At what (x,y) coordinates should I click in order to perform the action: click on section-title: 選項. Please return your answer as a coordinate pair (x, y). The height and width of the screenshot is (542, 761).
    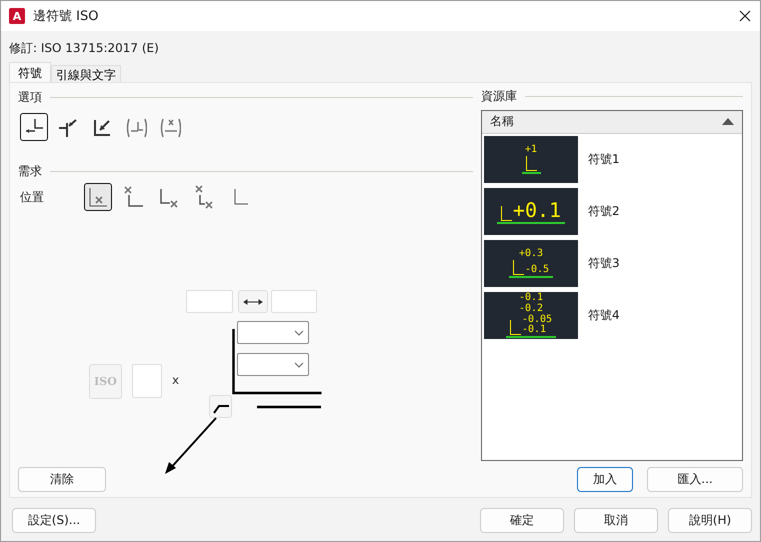
    Looking at the image, I should click on (30, 97).